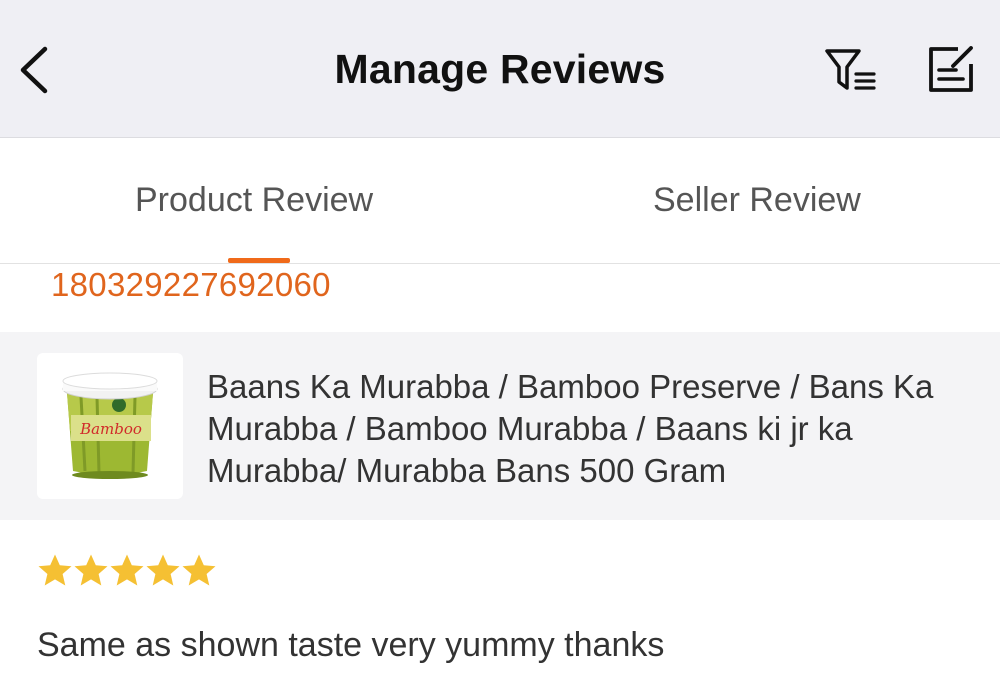  I want to click on filter-list-icon, so click(850, 69).